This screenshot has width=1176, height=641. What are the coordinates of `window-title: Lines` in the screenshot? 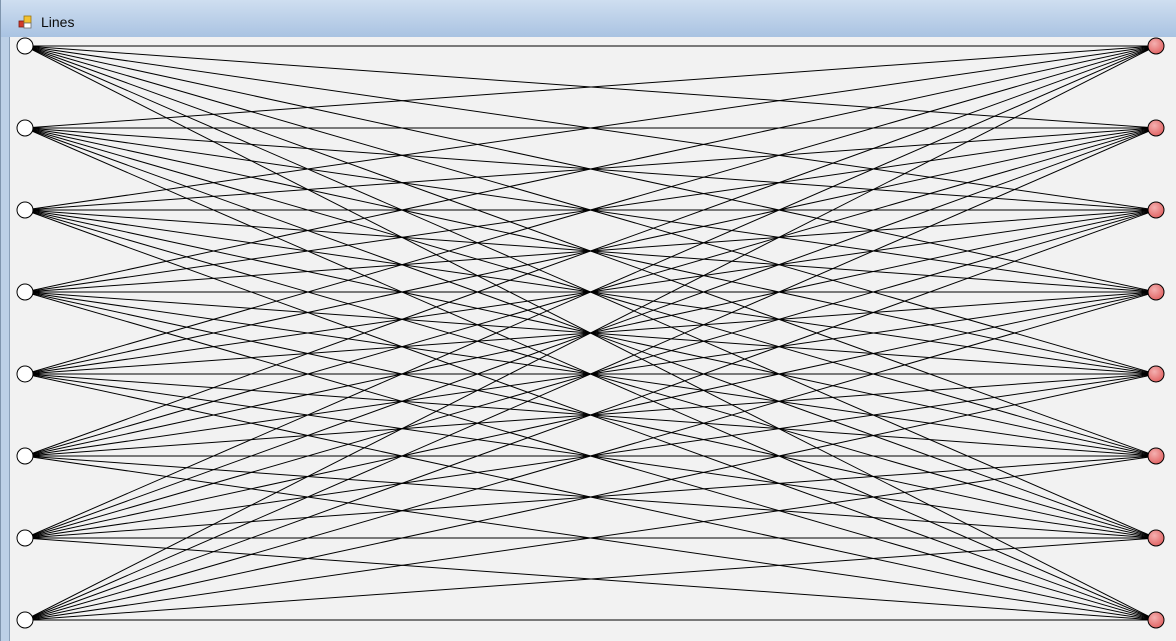 It's located at (58, 22).